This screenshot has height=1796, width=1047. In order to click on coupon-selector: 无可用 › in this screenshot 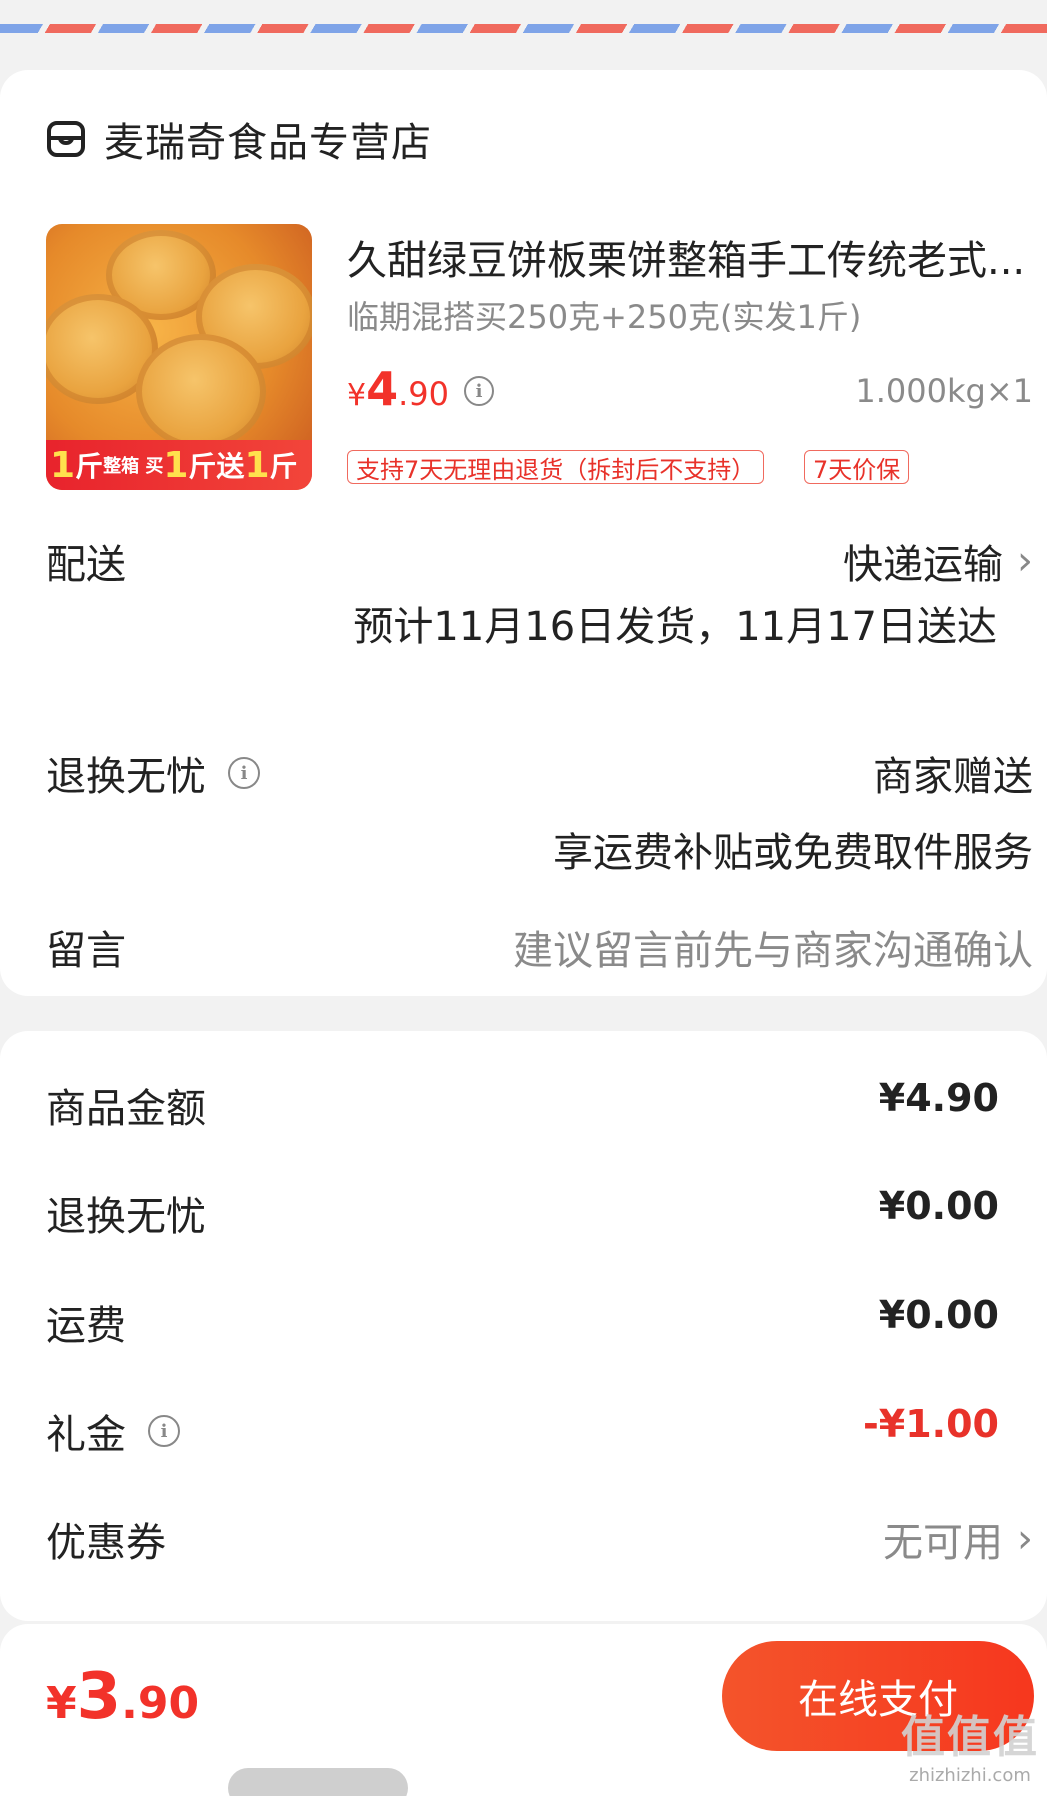, I will do `click(958, 1539)`.